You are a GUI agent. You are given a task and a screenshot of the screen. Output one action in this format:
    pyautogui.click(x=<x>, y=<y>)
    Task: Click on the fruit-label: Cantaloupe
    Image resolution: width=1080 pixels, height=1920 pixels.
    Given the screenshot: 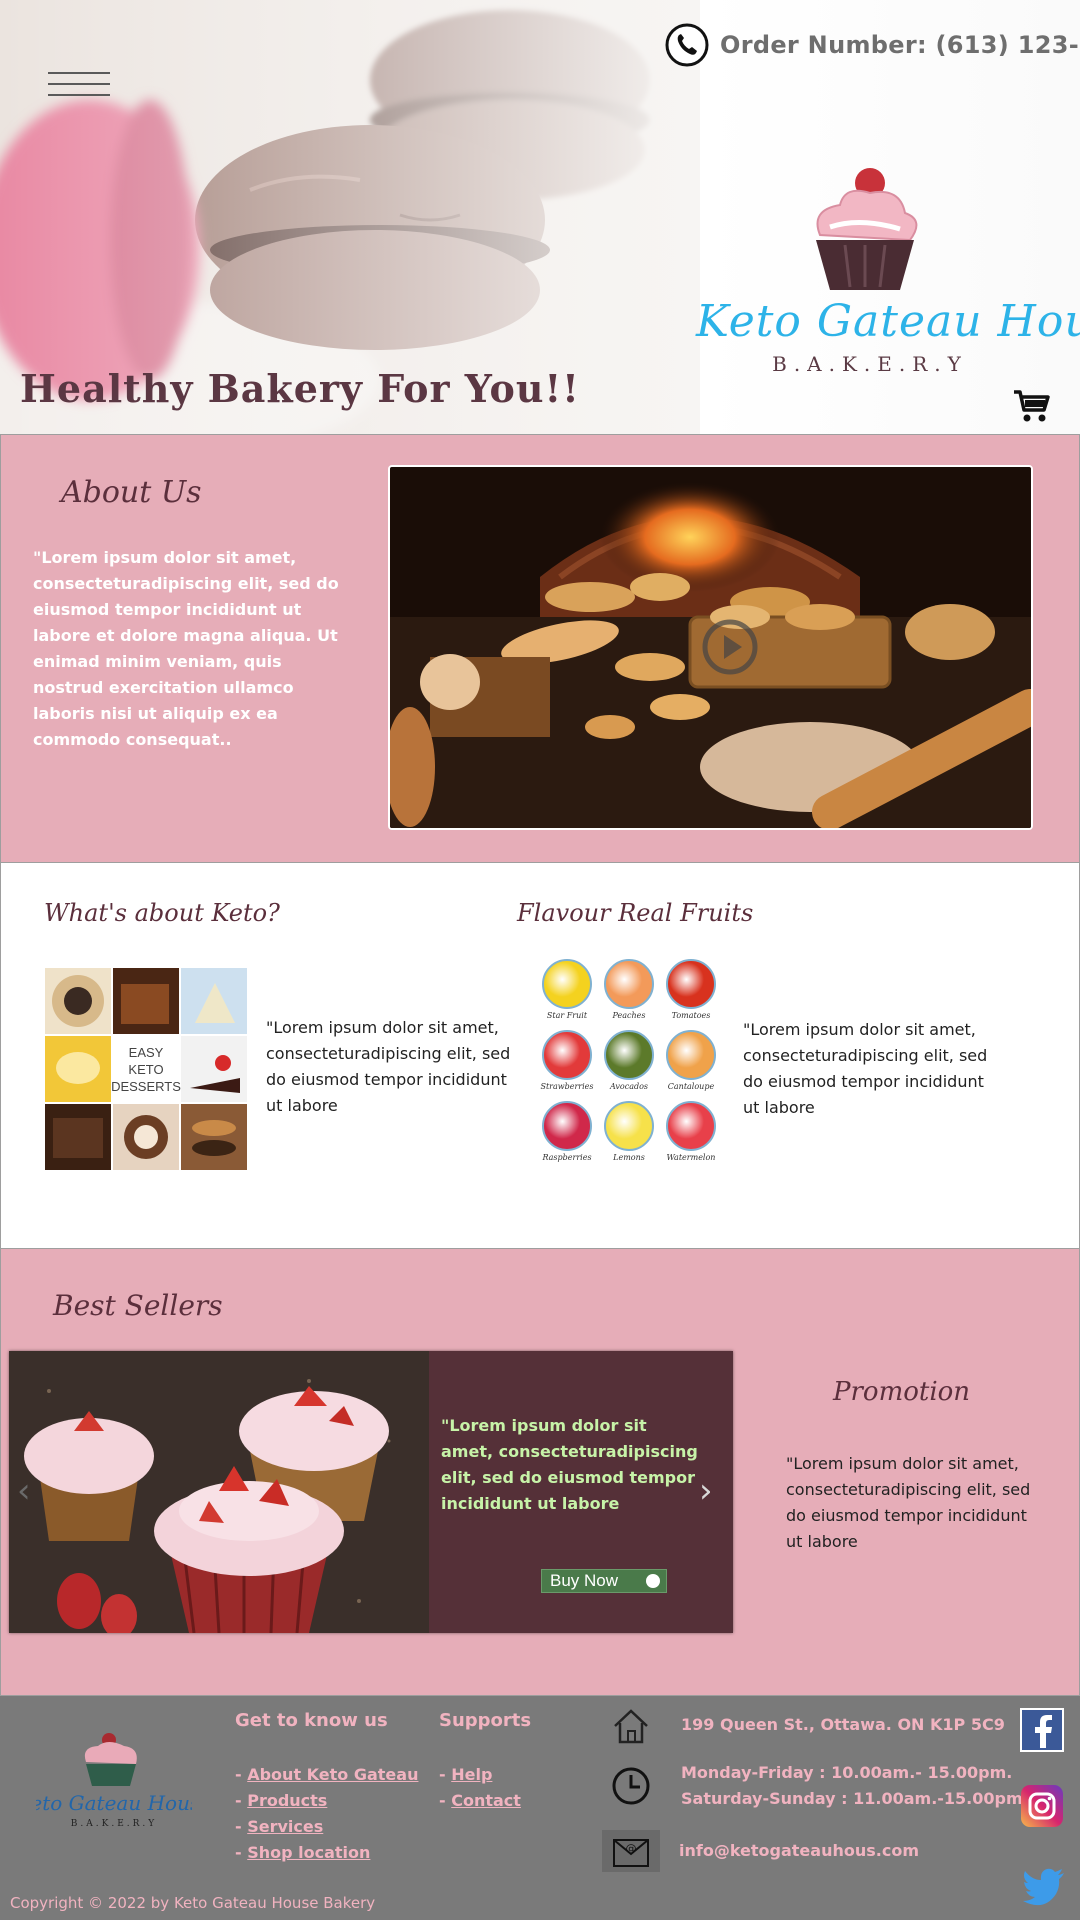 What is the action you would take?
    pyautogui.click(x=691, y=1086)
    